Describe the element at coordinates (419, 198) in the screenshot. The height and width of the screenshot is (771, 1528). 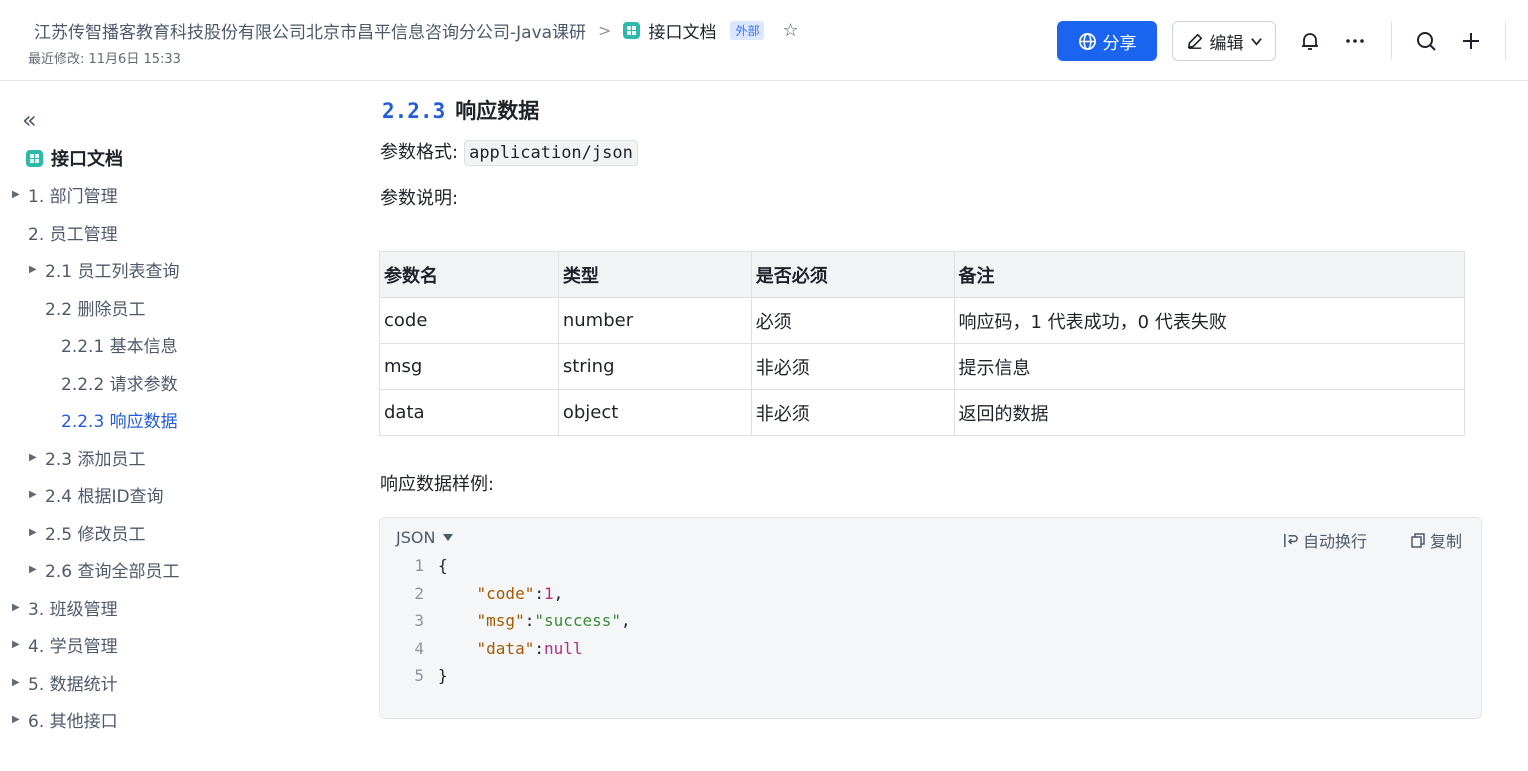
I see `desc-label: 参数说明:` at that location.